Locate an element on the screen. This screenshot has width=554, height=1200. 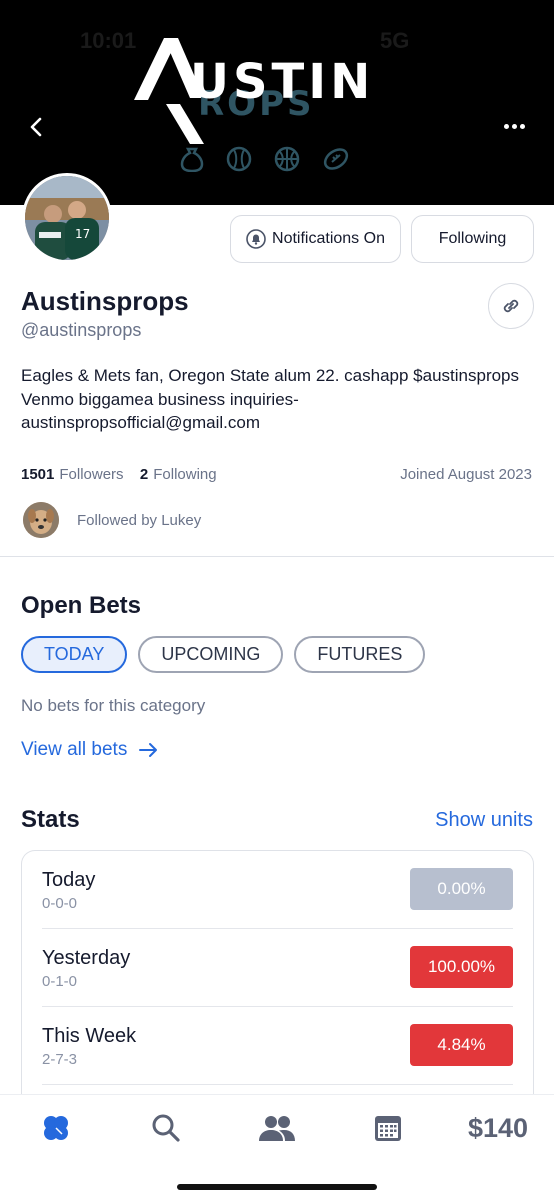
following-button-label: Following is located at coordinates (472, 238).